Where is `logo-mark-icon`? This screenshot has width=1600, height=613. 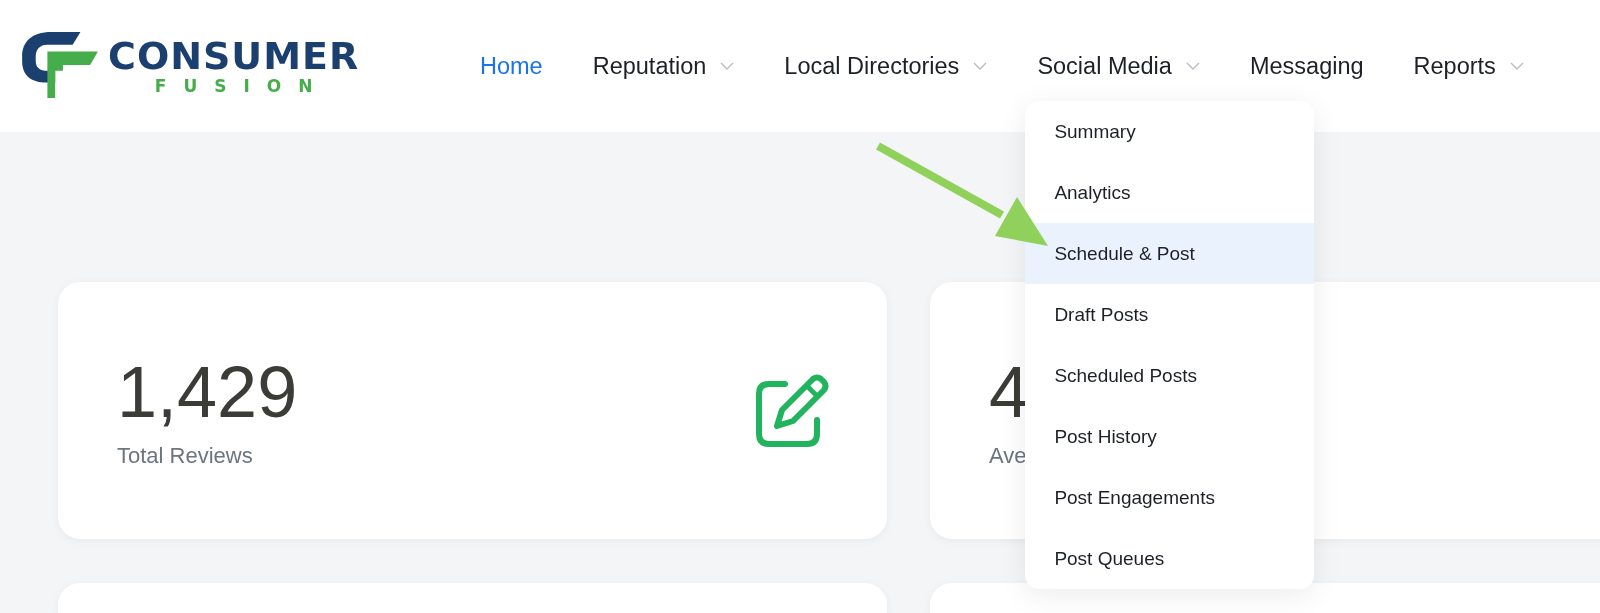
logo-mark-icon is located at coordinates (61, 66).